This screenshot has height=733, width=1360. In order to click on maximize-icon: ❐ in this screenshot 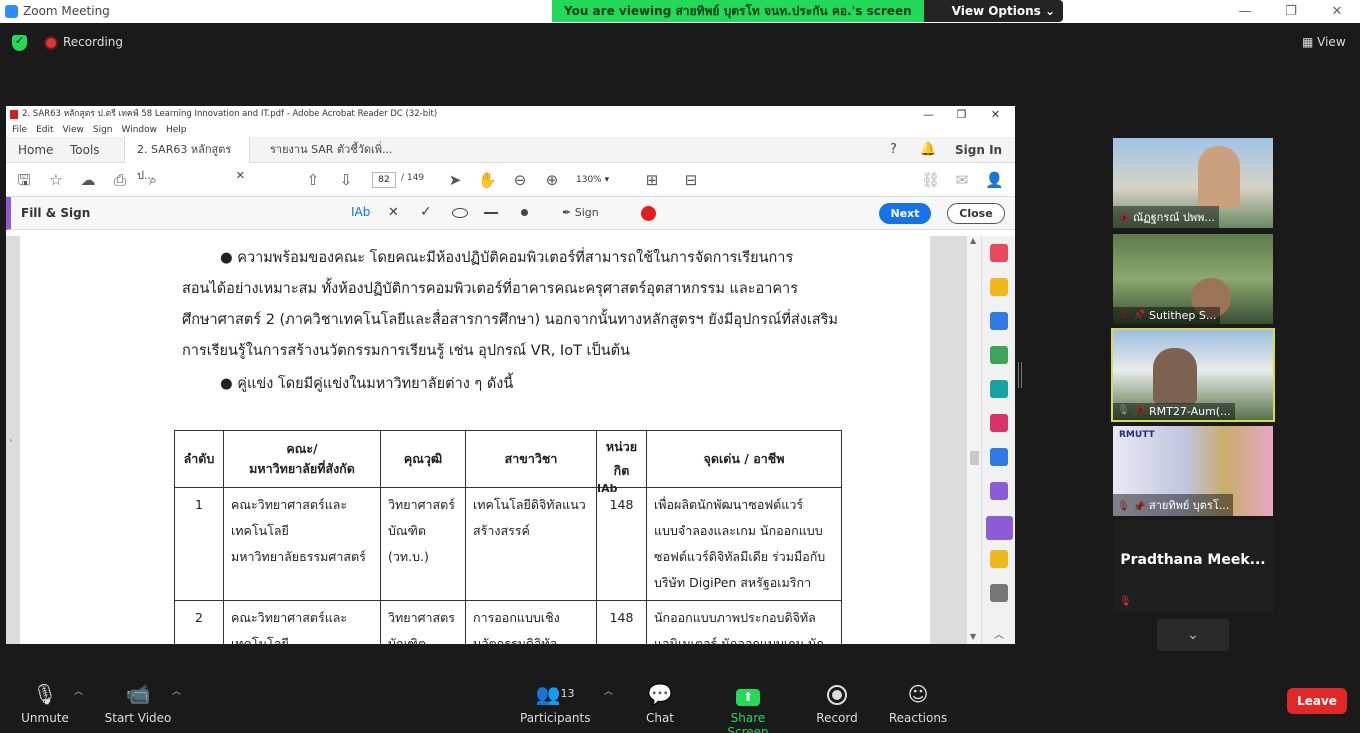, I will do `click(1291, 11)`.